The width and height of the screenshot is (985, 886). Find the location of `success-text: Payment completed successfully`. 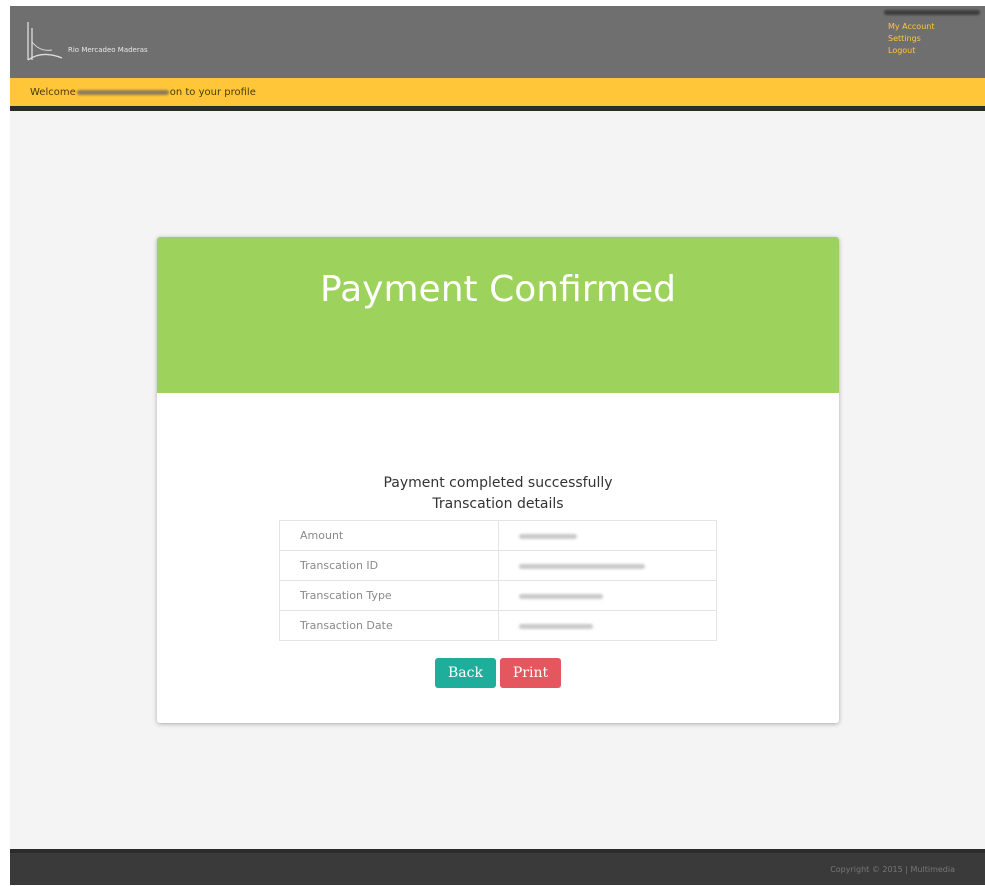

success-text: Payment completed successfully is located at coordinates (498, 483).